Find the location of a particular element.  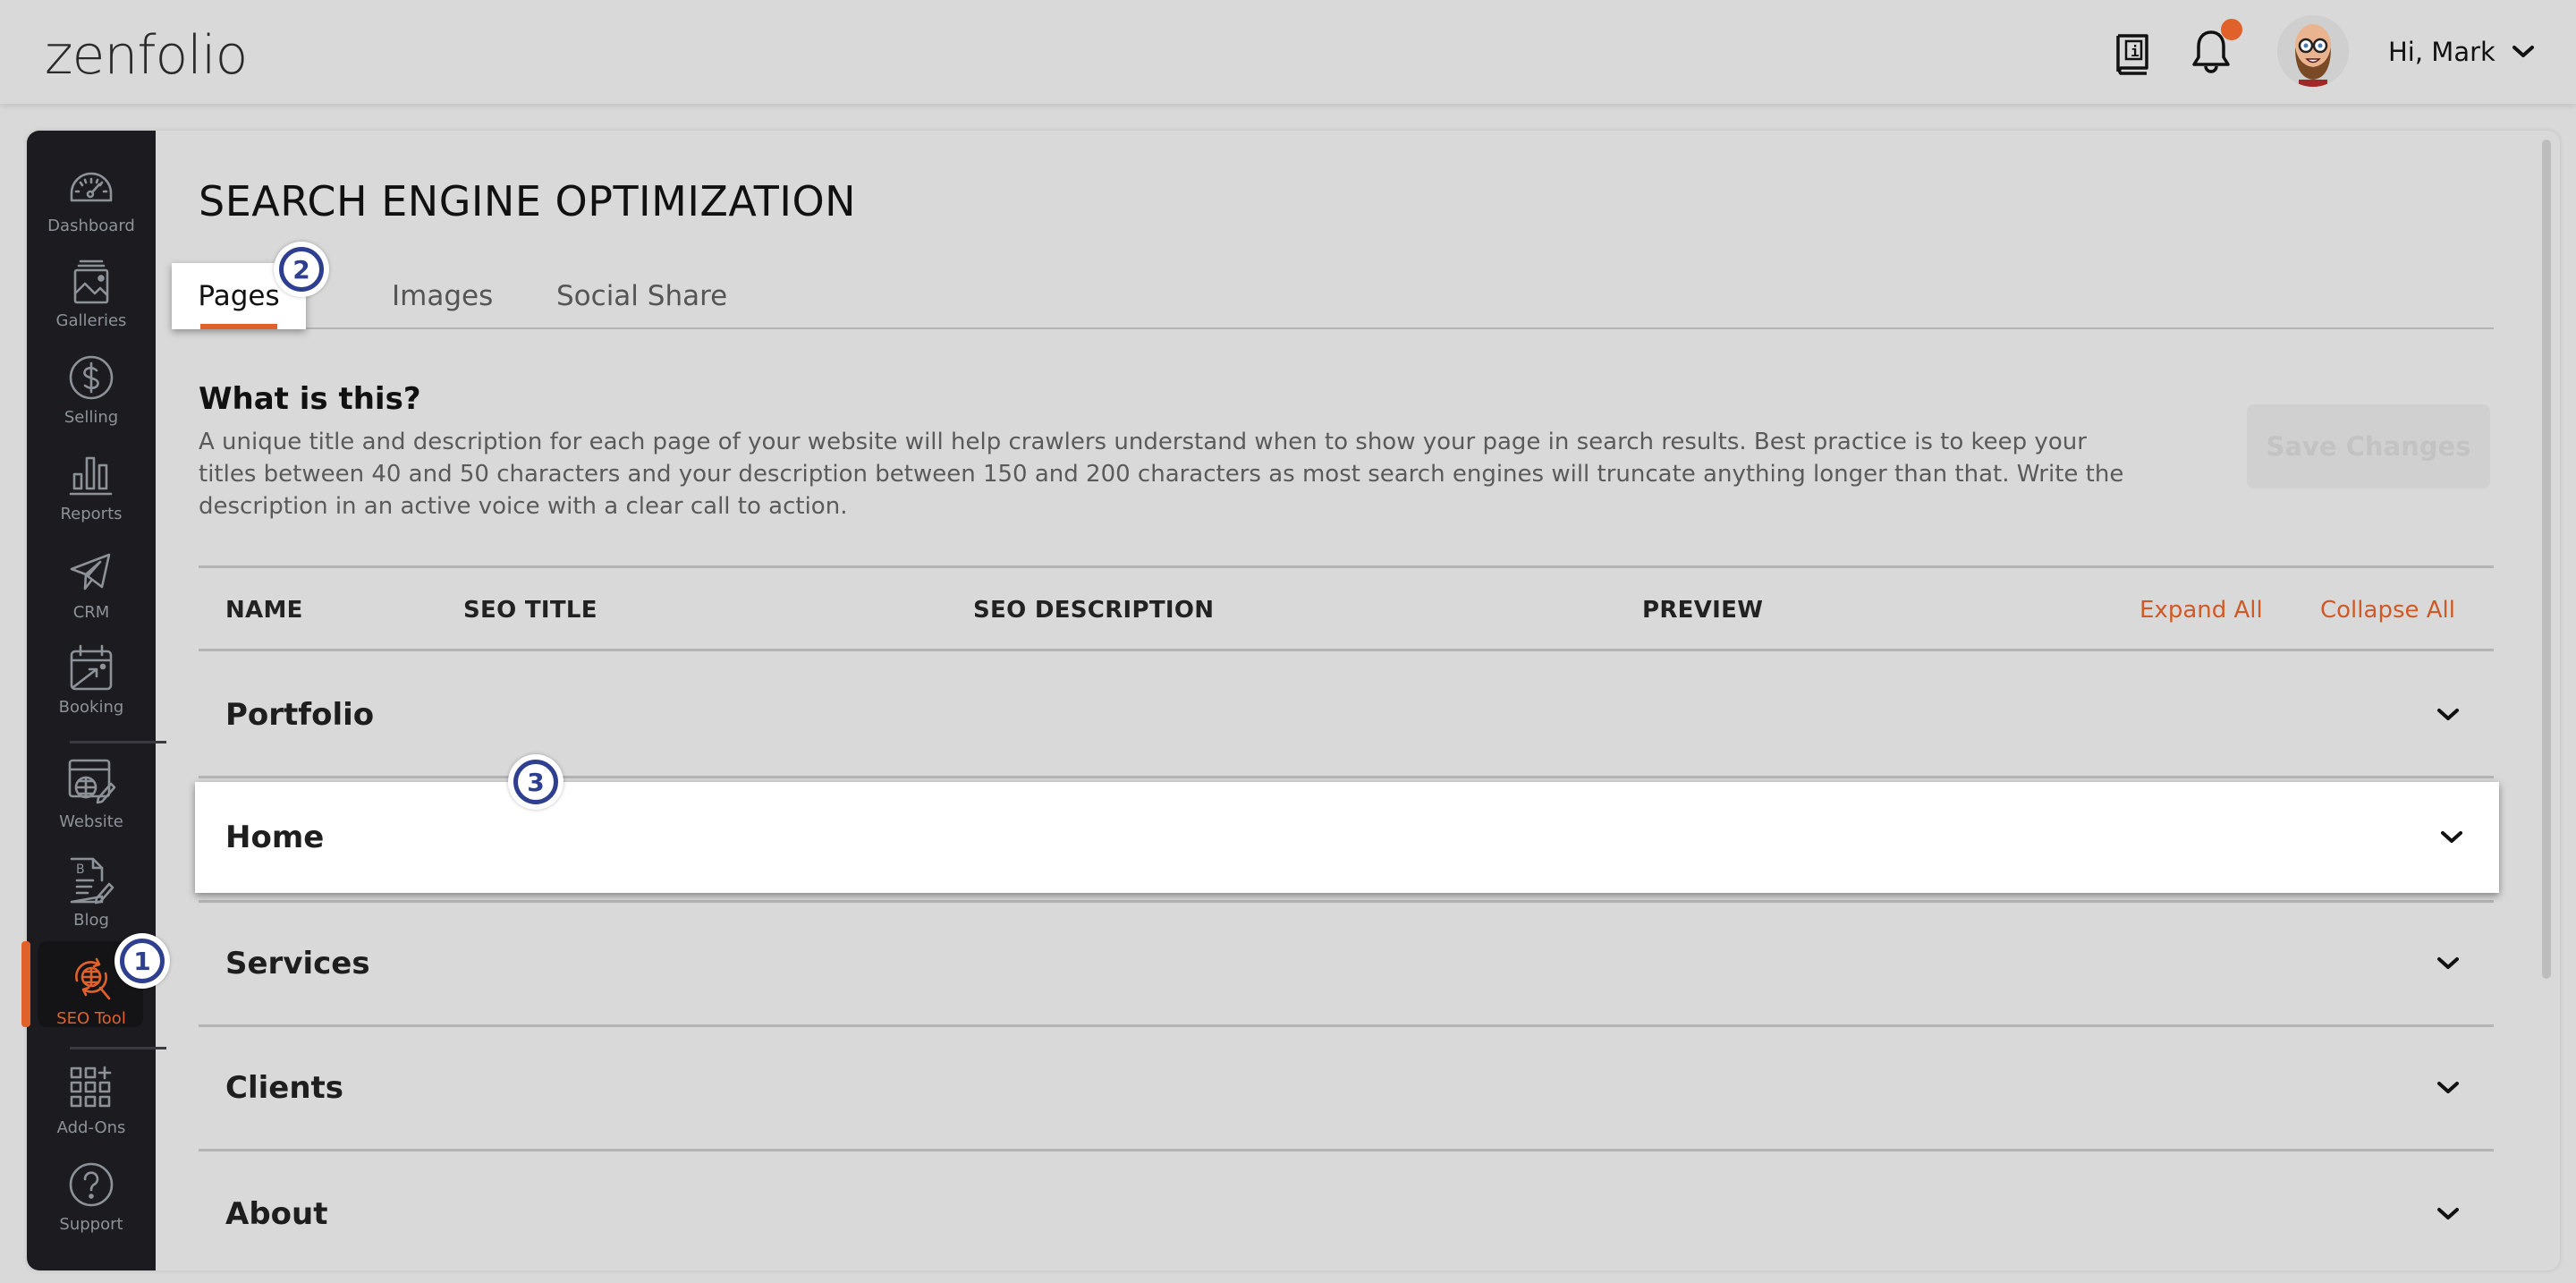

vertical-scrollbar is located at coordinates (2546, 559).